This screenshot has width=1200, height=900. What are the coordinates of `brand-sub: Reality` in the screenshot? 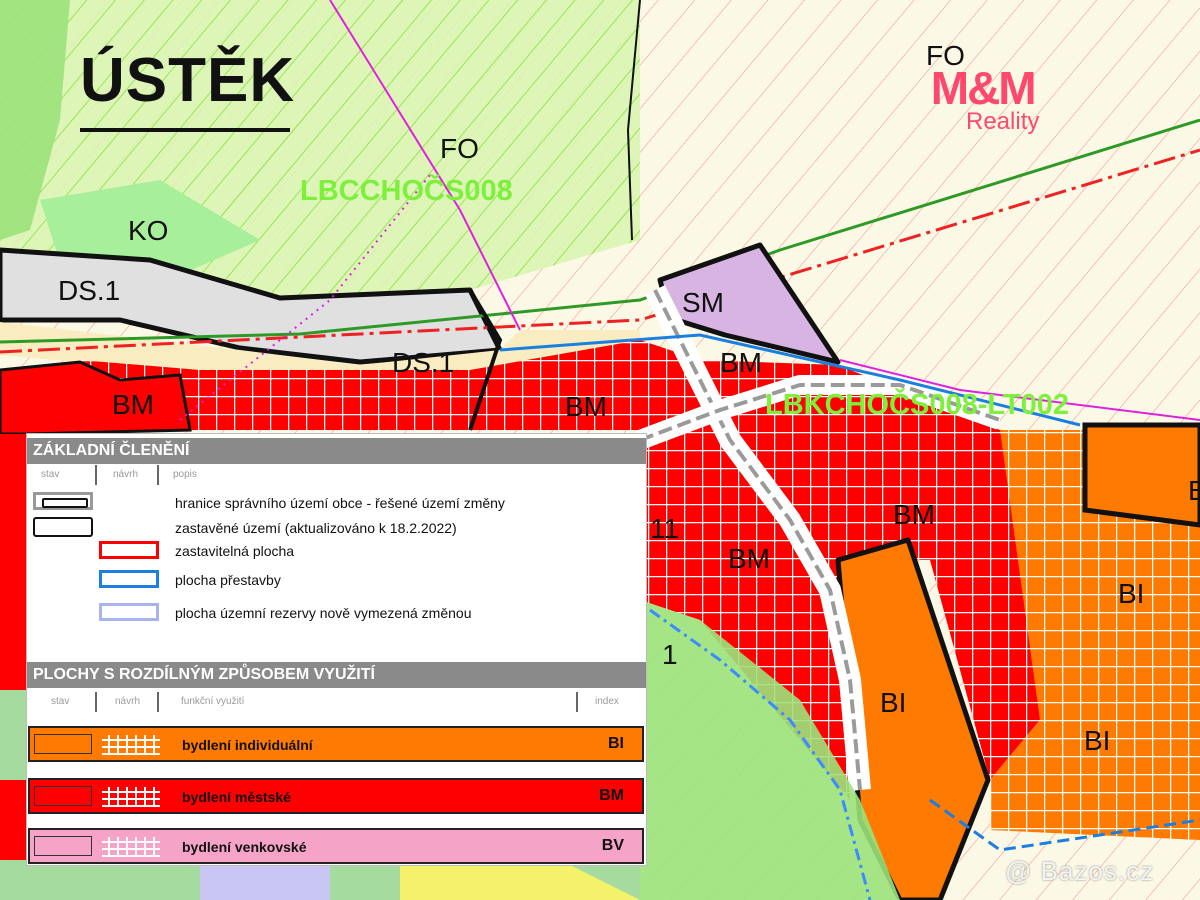 It's located at (1003, 121).